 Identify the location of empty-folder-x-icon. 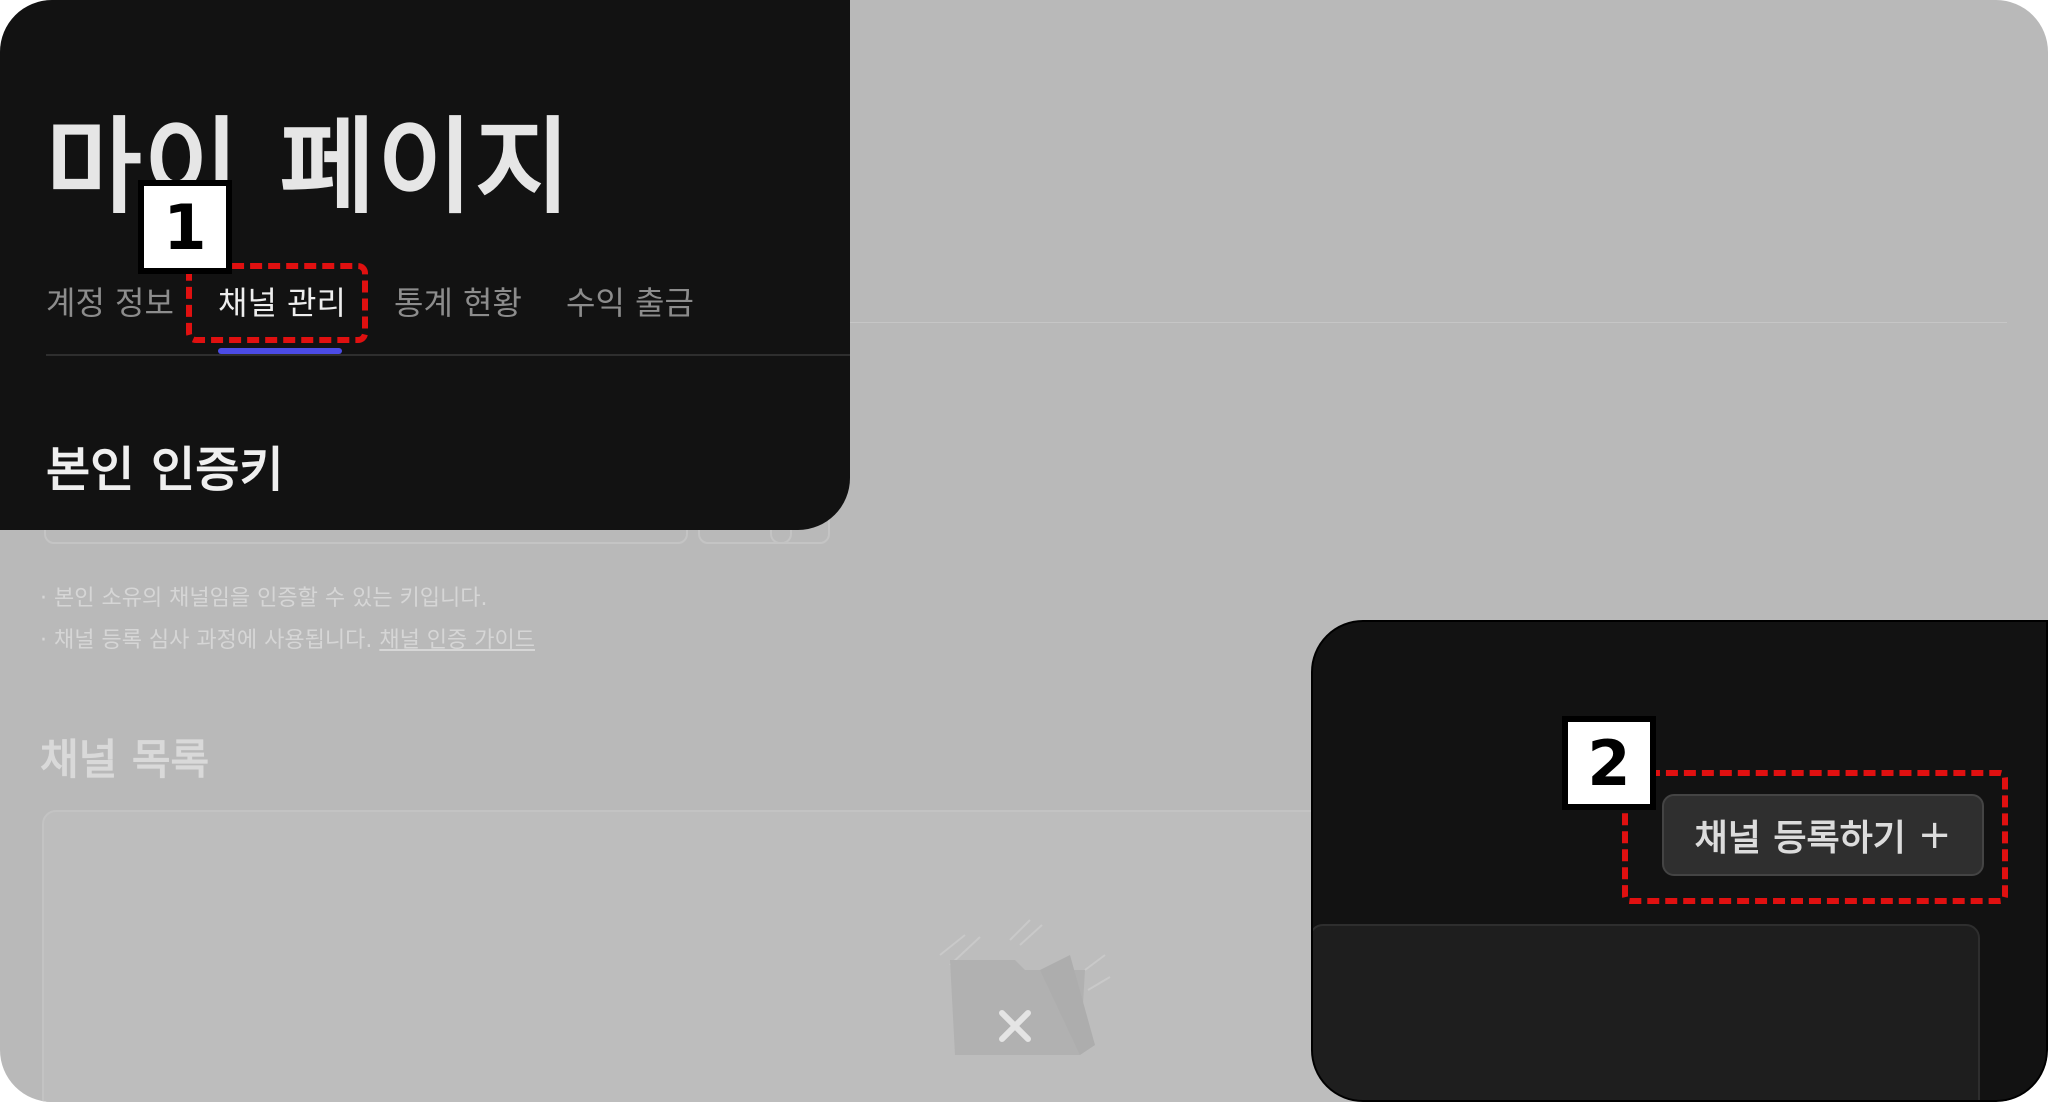
(1025, 987).